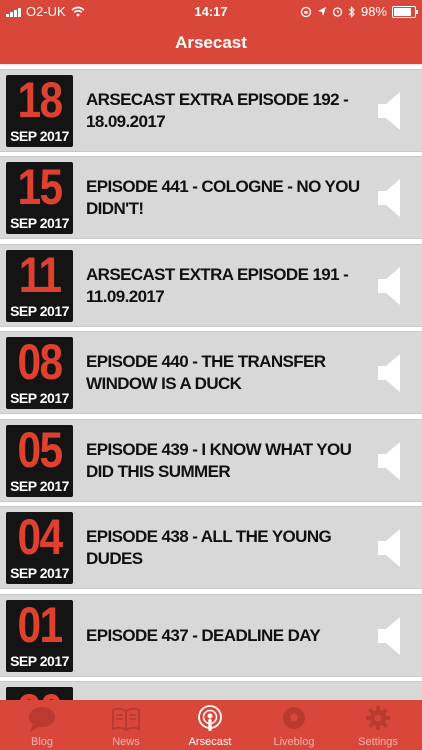 Image resolution: width=422 pixels, height=750 pixels. I want to click on episode-row-8: 30, so click(211, 690).